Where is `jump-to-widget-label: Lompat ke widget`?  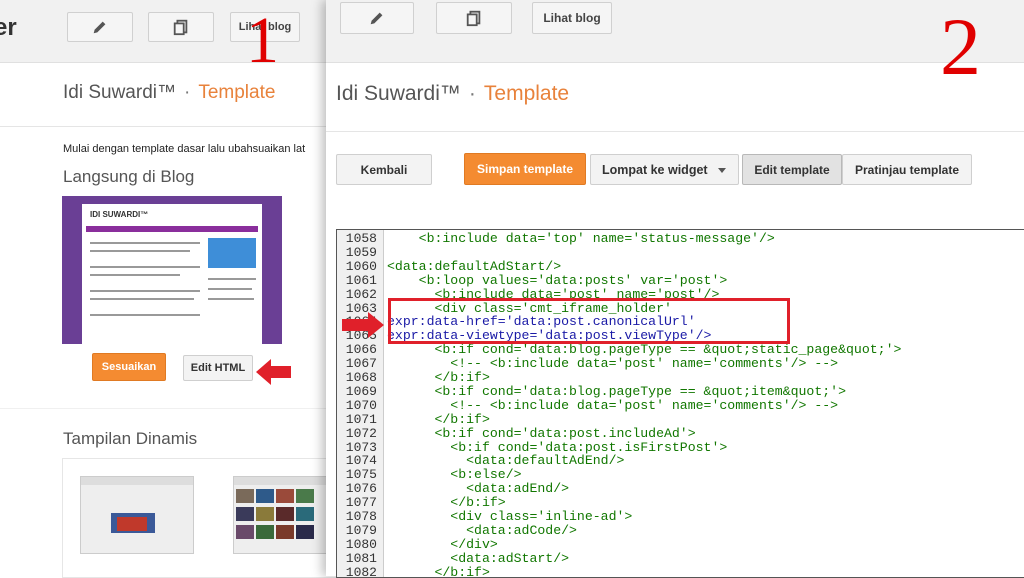
jump-to-widget-label: Lompat ke widget is located at coordinates (655, 169).